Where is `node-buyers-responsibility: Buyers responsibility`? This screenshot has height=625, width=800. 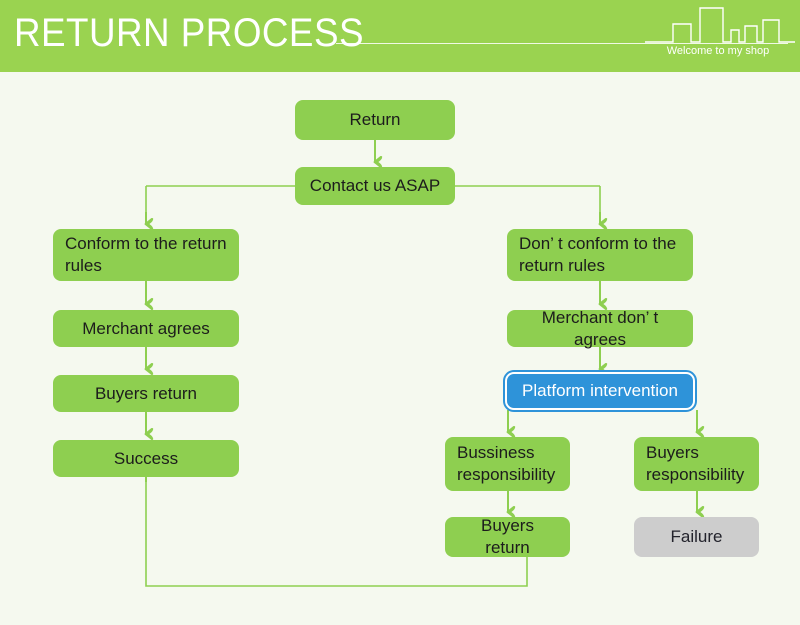 node-buyers-responsibility: Buyers responsibility is located at coordinates (696, 464).